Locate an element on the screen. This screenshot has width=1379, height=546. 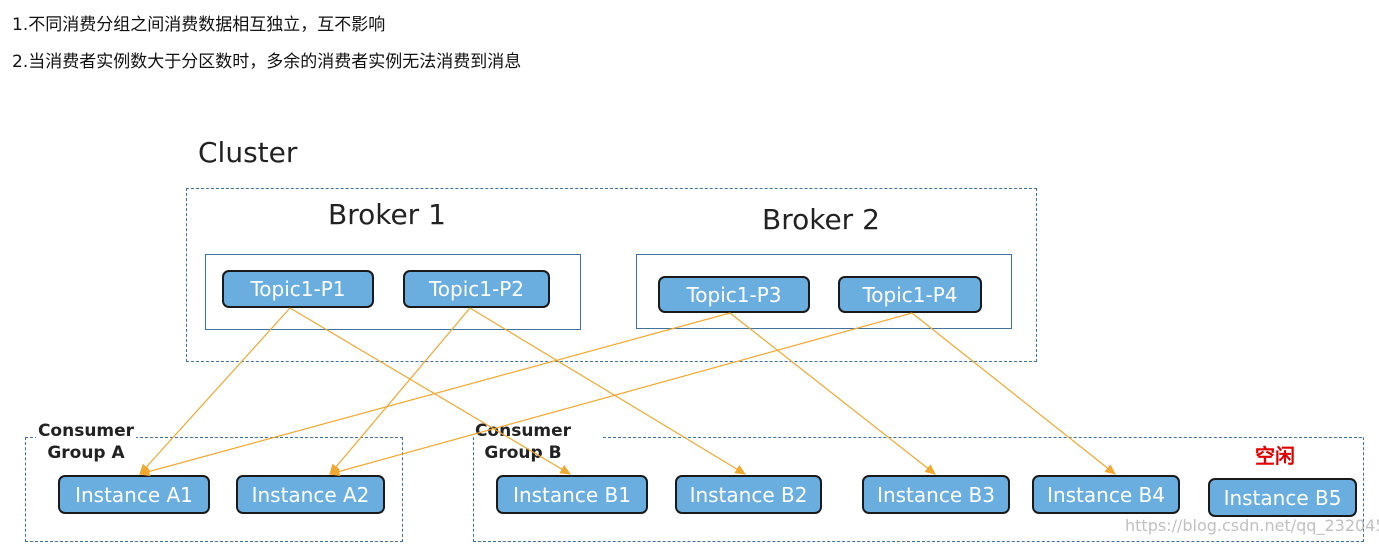
arrow-Topic1-P3-to-Instance A1 is located at coordinates (434, 394).